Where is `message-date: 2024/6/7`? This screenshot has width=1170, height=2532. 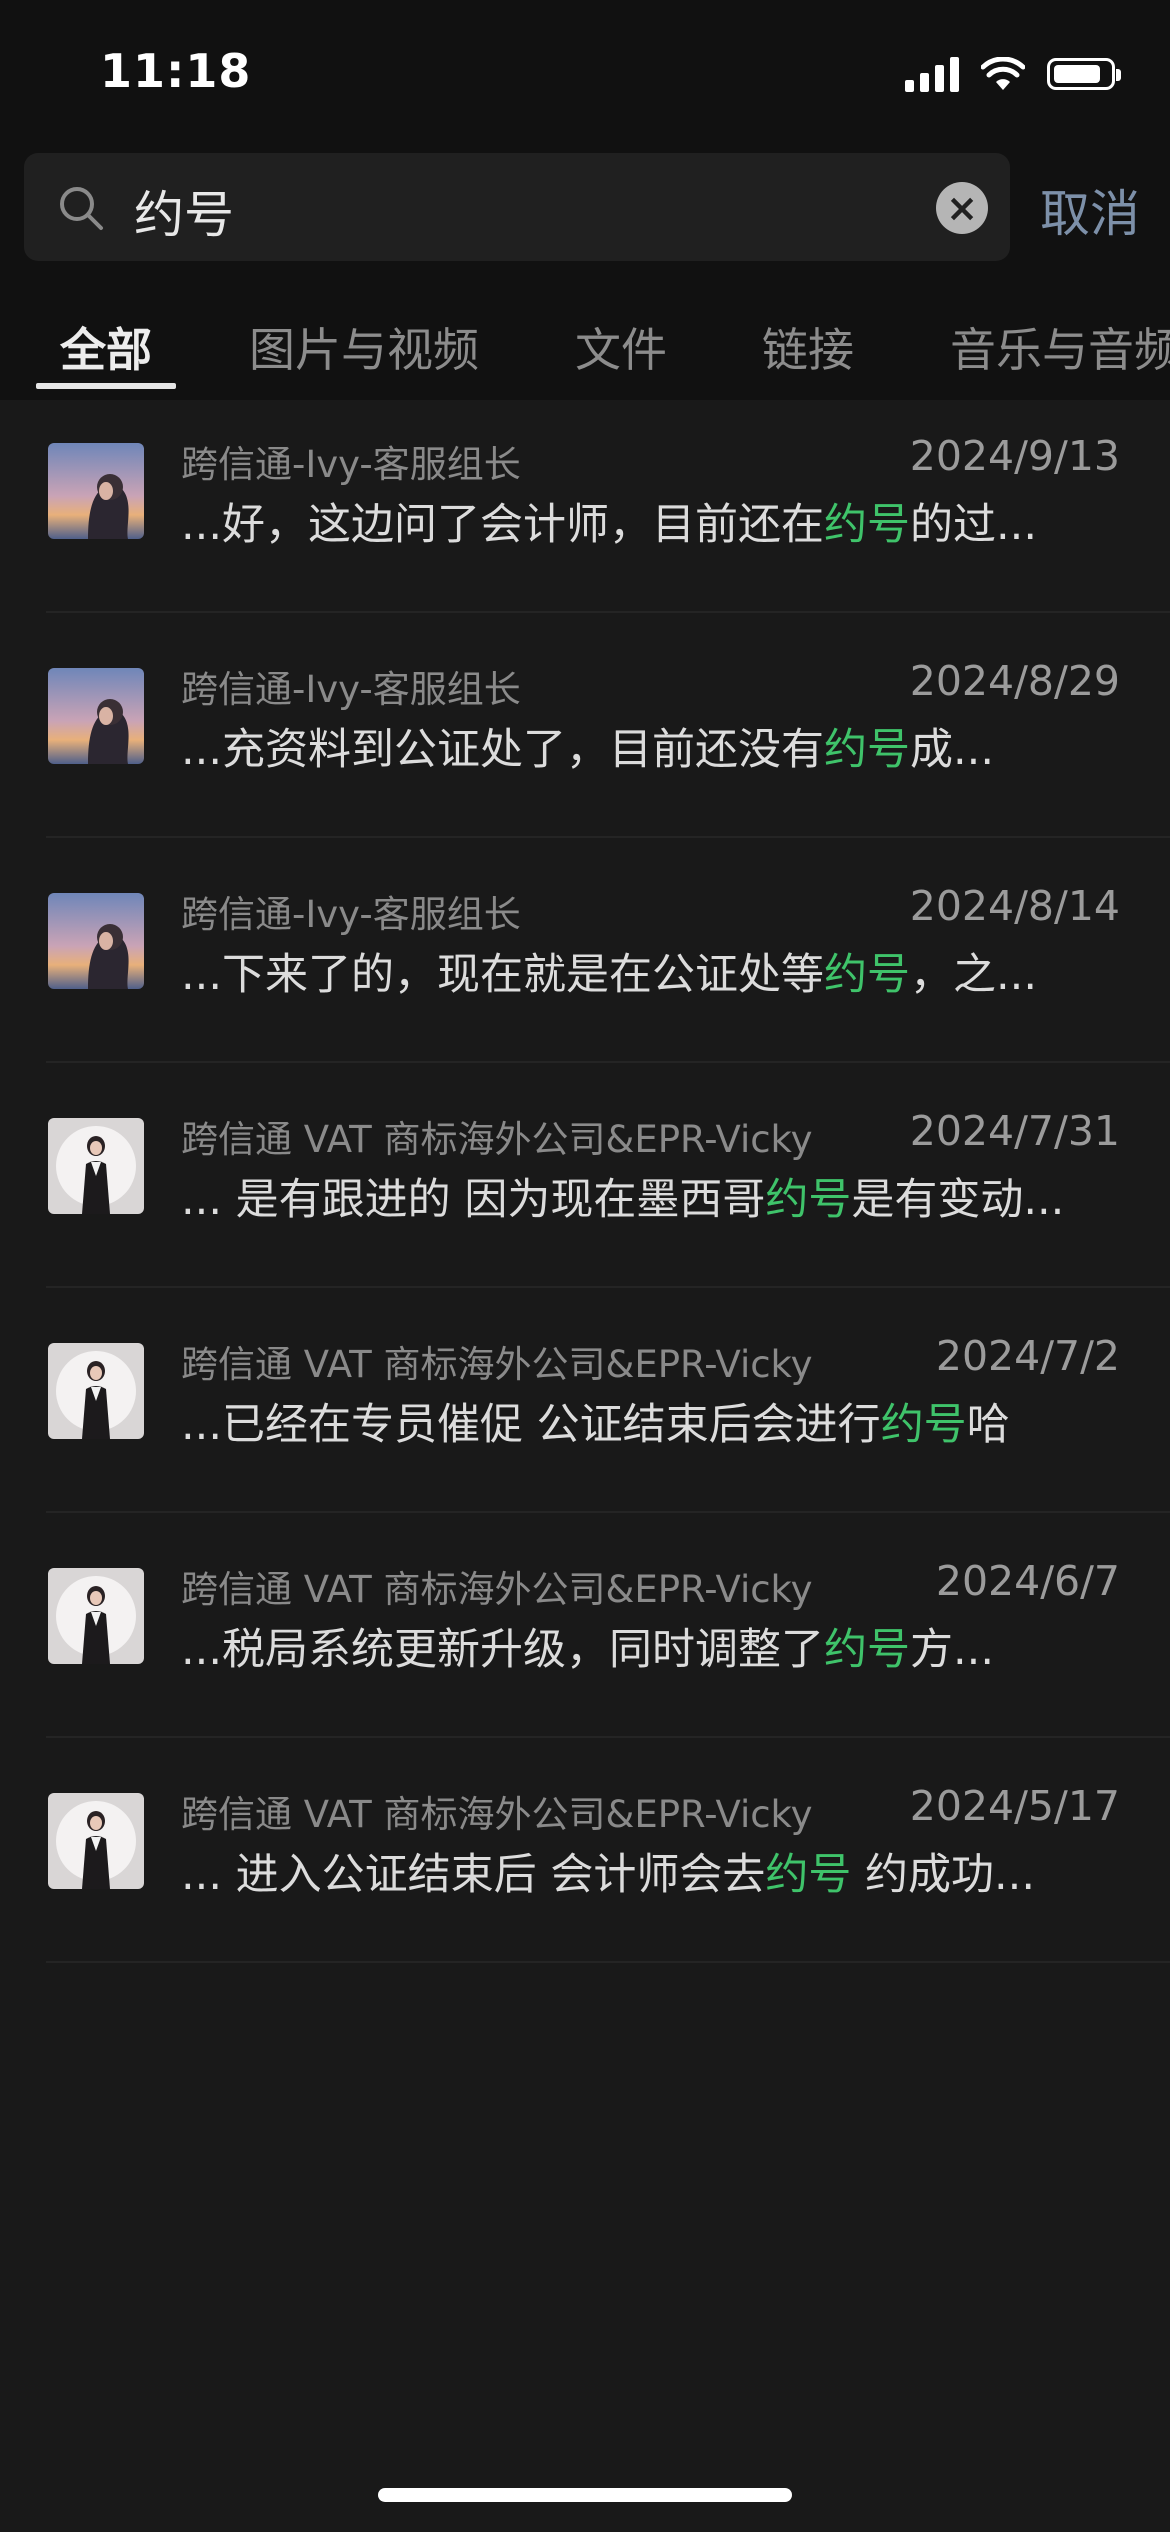 message-date: 2024/6/7 is located at coordinates (1027, 1581).